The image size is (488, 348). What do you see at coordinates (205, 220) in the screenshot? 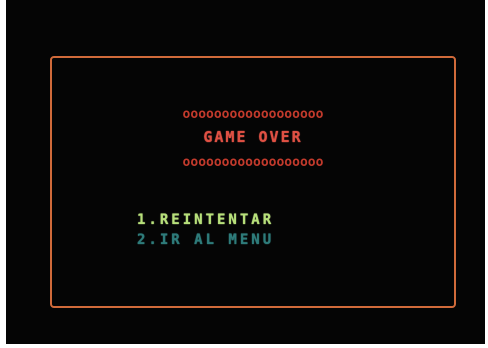
I see `retry-option: 1.REINTENTAR` at bounding box center [205, 220].